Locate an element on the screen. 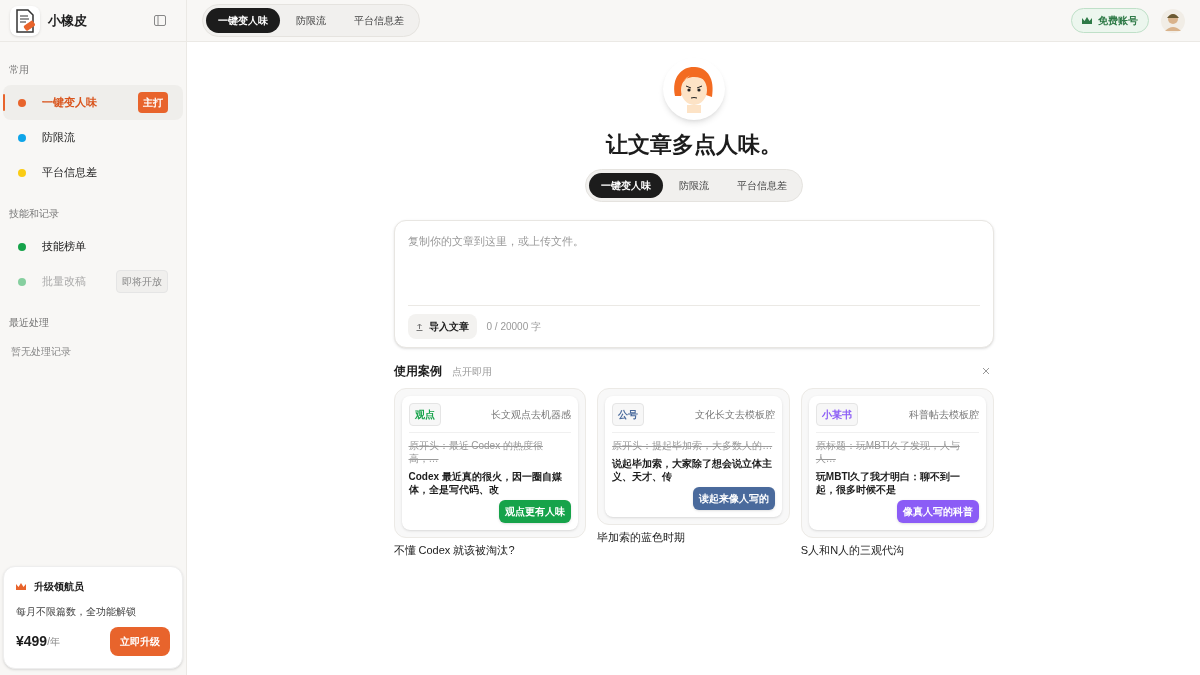  price-unit: /年 is located at coordinates (53, 642).